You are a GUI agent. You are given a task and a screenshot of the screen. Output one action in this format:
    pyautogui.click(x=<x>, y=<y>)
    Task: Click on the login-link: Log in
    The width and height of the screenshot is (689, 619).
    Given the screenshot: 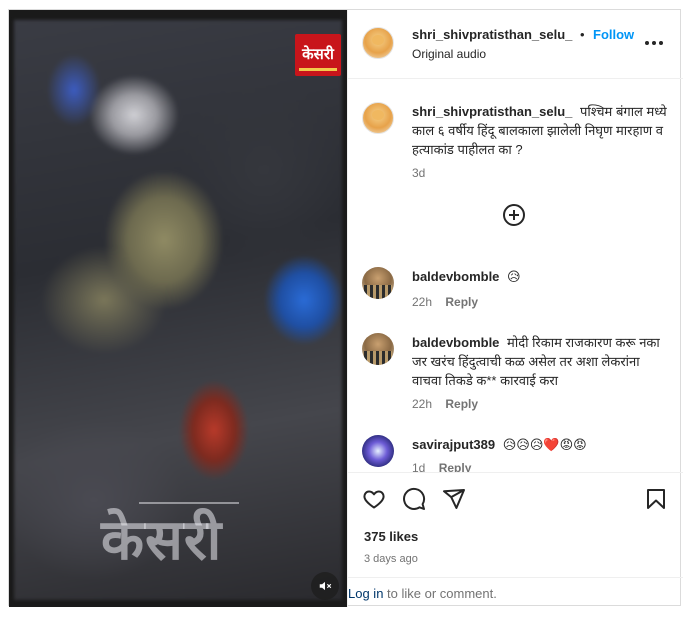 What is the action you would take?
    pyautogui.click(x=365, y=593)
    